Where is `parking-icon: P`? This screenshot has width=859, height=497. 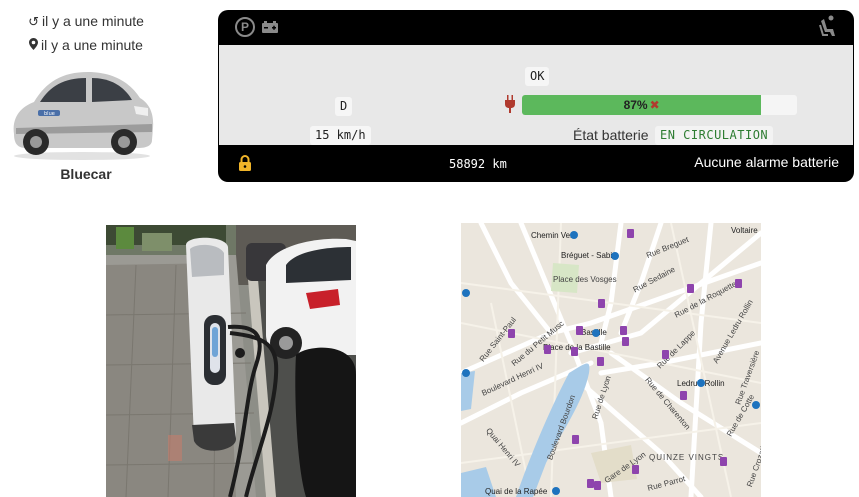 parking-icon: P is located at coordinates (245, 27).